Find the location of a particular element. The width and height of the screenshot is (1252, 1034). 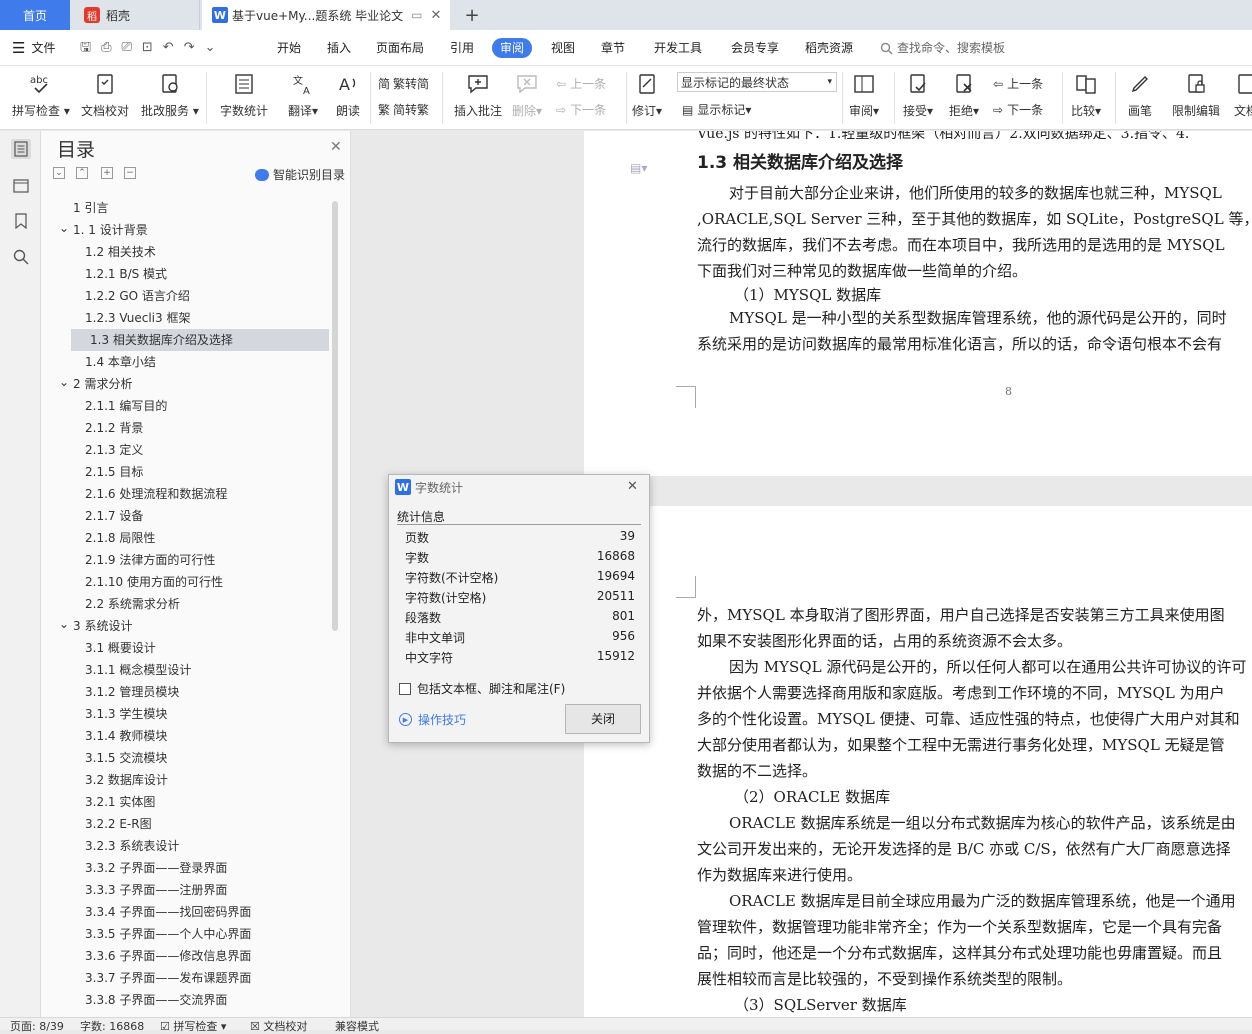

toc-item: 2.1.5 目标 is located at coordinates (114, 472).